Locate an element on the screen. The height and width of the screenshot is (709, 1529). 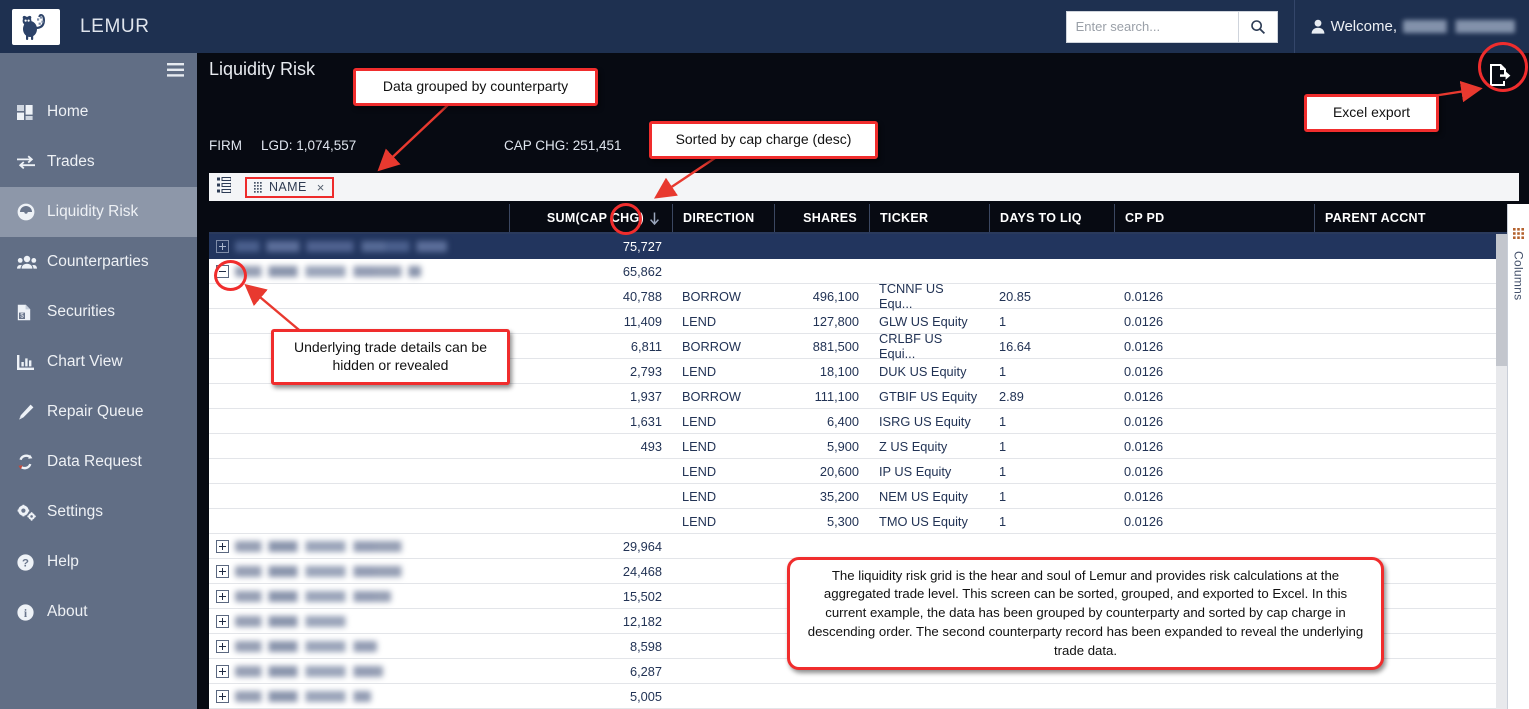
column-header-days: DAYS TO LIQ is located at coordinates (1051, 218).